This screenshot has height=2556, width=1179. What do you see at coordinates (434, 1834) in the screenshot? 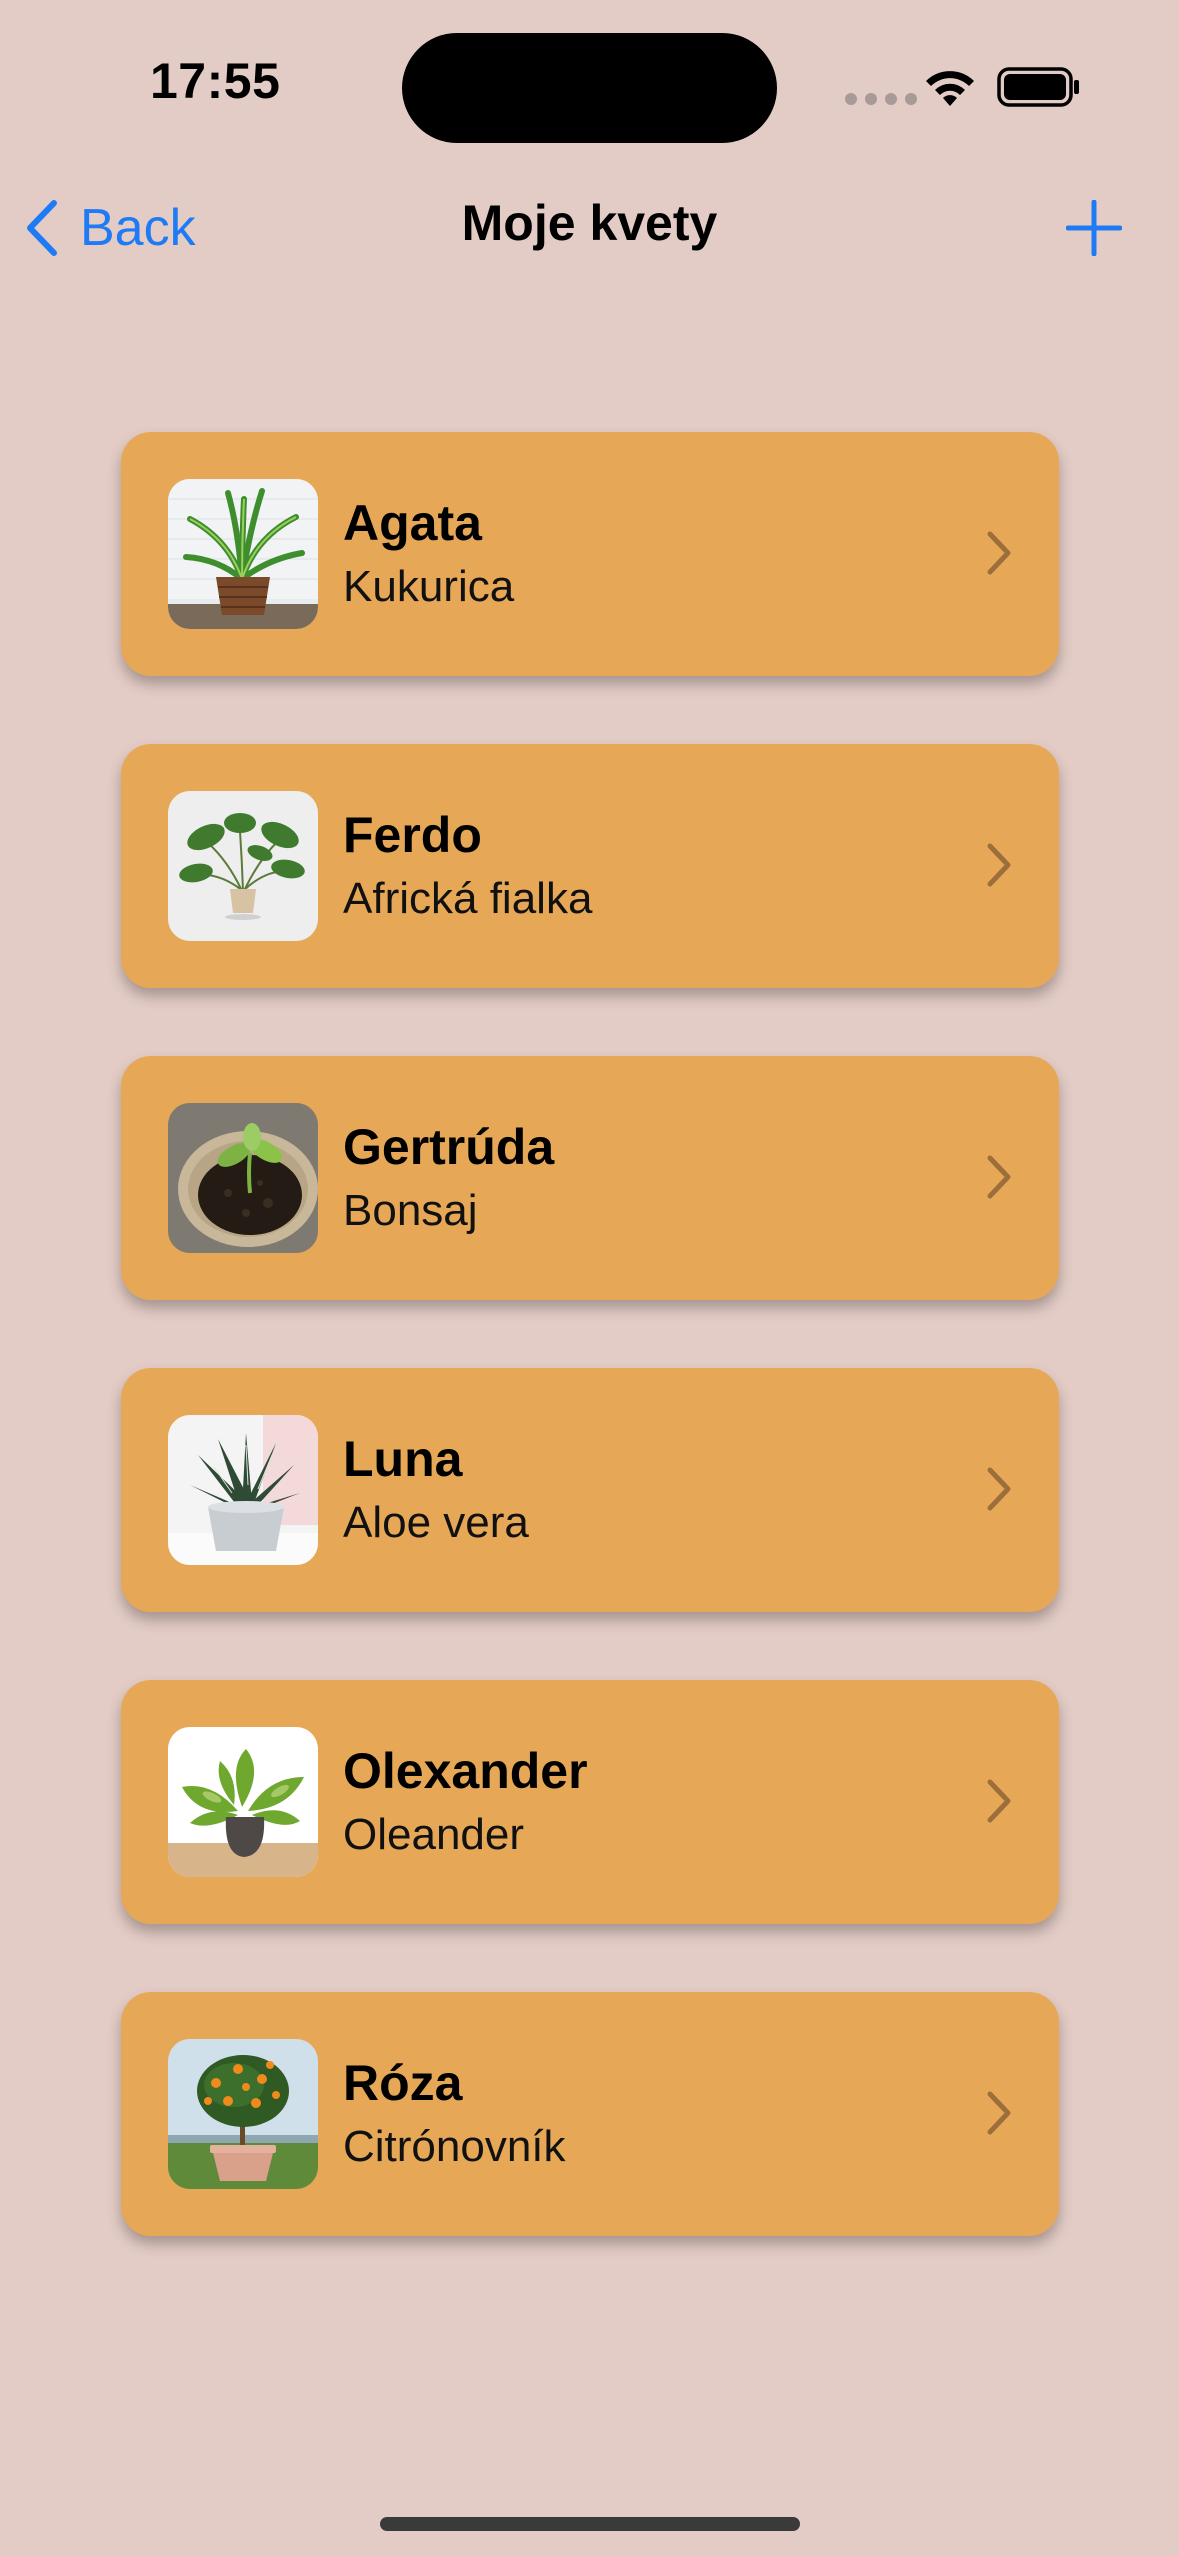
I see `plant-species: Oleander` at bounding box center [434, 1834].